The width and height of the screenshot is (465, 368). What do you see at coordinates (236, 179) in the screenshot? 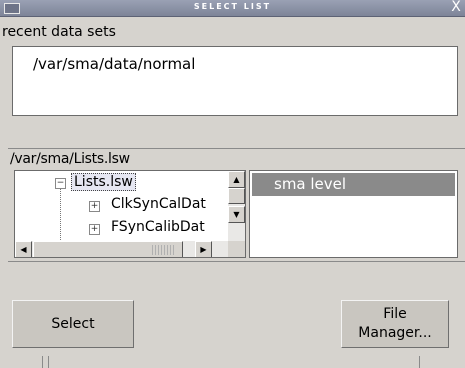
I see `scroll-up-icon: ▲` at bounding box center [236, 179].